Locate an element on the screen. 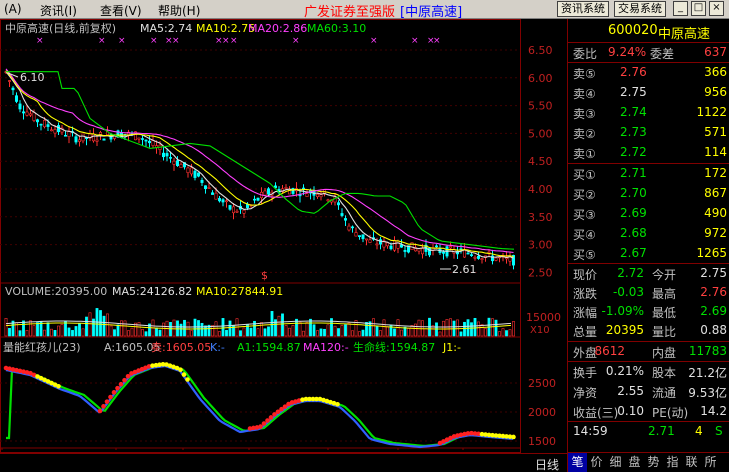  high-annotation: 6.10 is located at coordinates (32, 77).